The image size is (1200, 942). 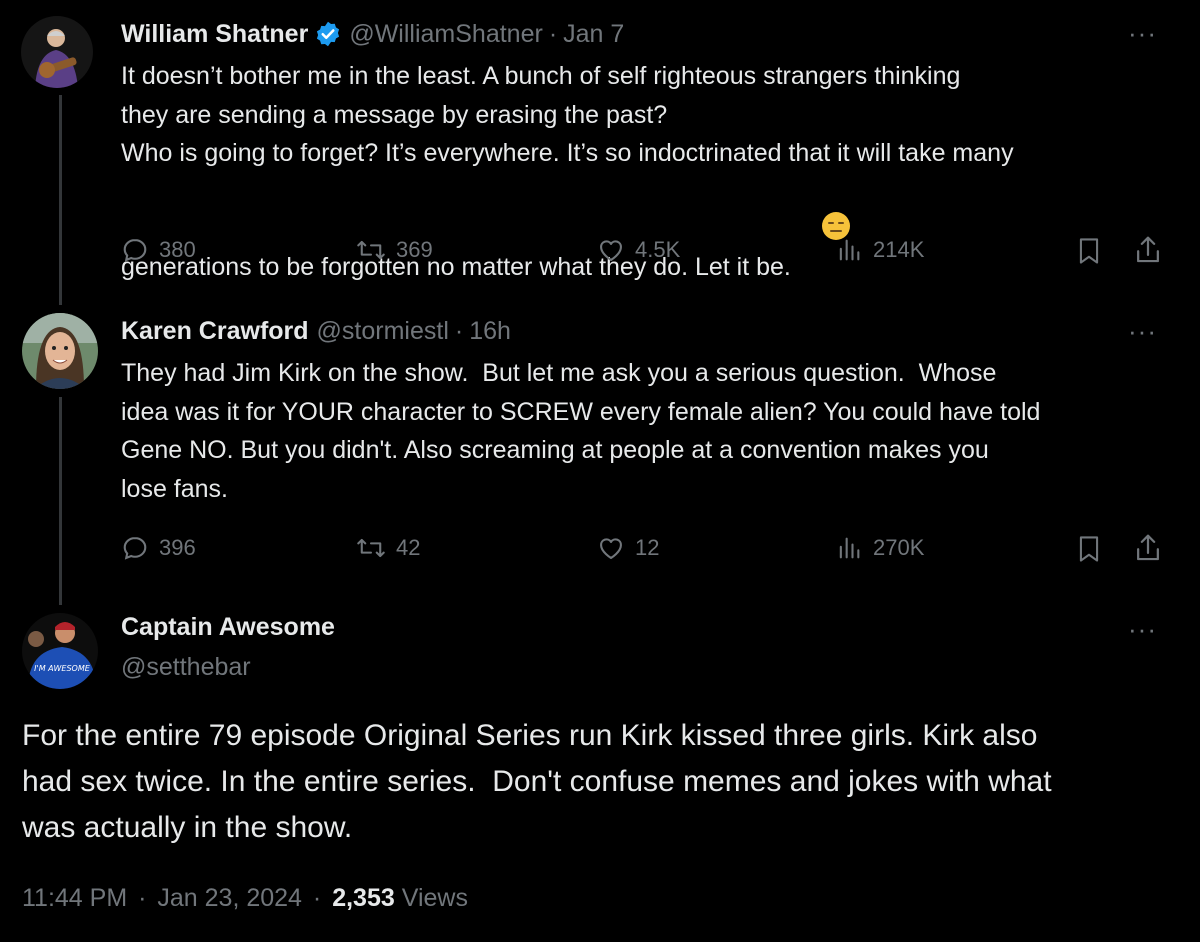 I want to click on reply-button: 380, so click(x=158, y=250).